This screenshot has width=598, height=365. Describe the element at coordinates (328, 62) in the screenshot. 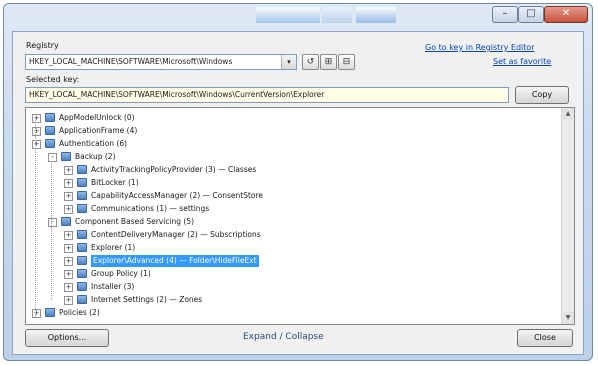

I see `expand-all-button: ⊞` at that location.